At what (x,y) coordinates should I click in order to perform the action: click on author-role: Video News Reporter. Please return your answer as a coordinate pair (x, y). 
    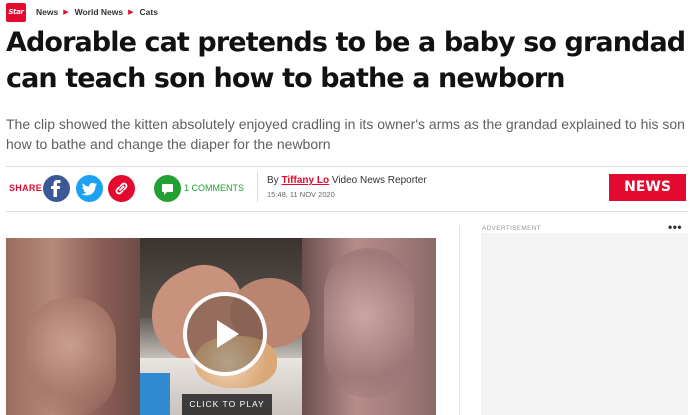
    Looking at the image, I should click on (379, 180).